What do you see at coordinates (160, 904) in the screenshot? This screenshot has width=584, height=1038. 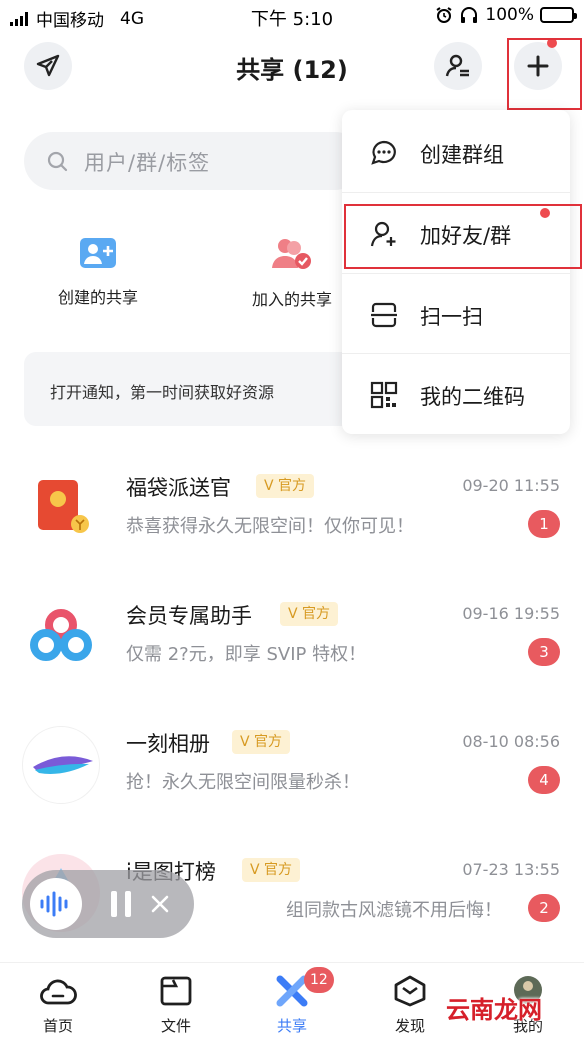 I see `close-icon` at bounding box center [160, 904].